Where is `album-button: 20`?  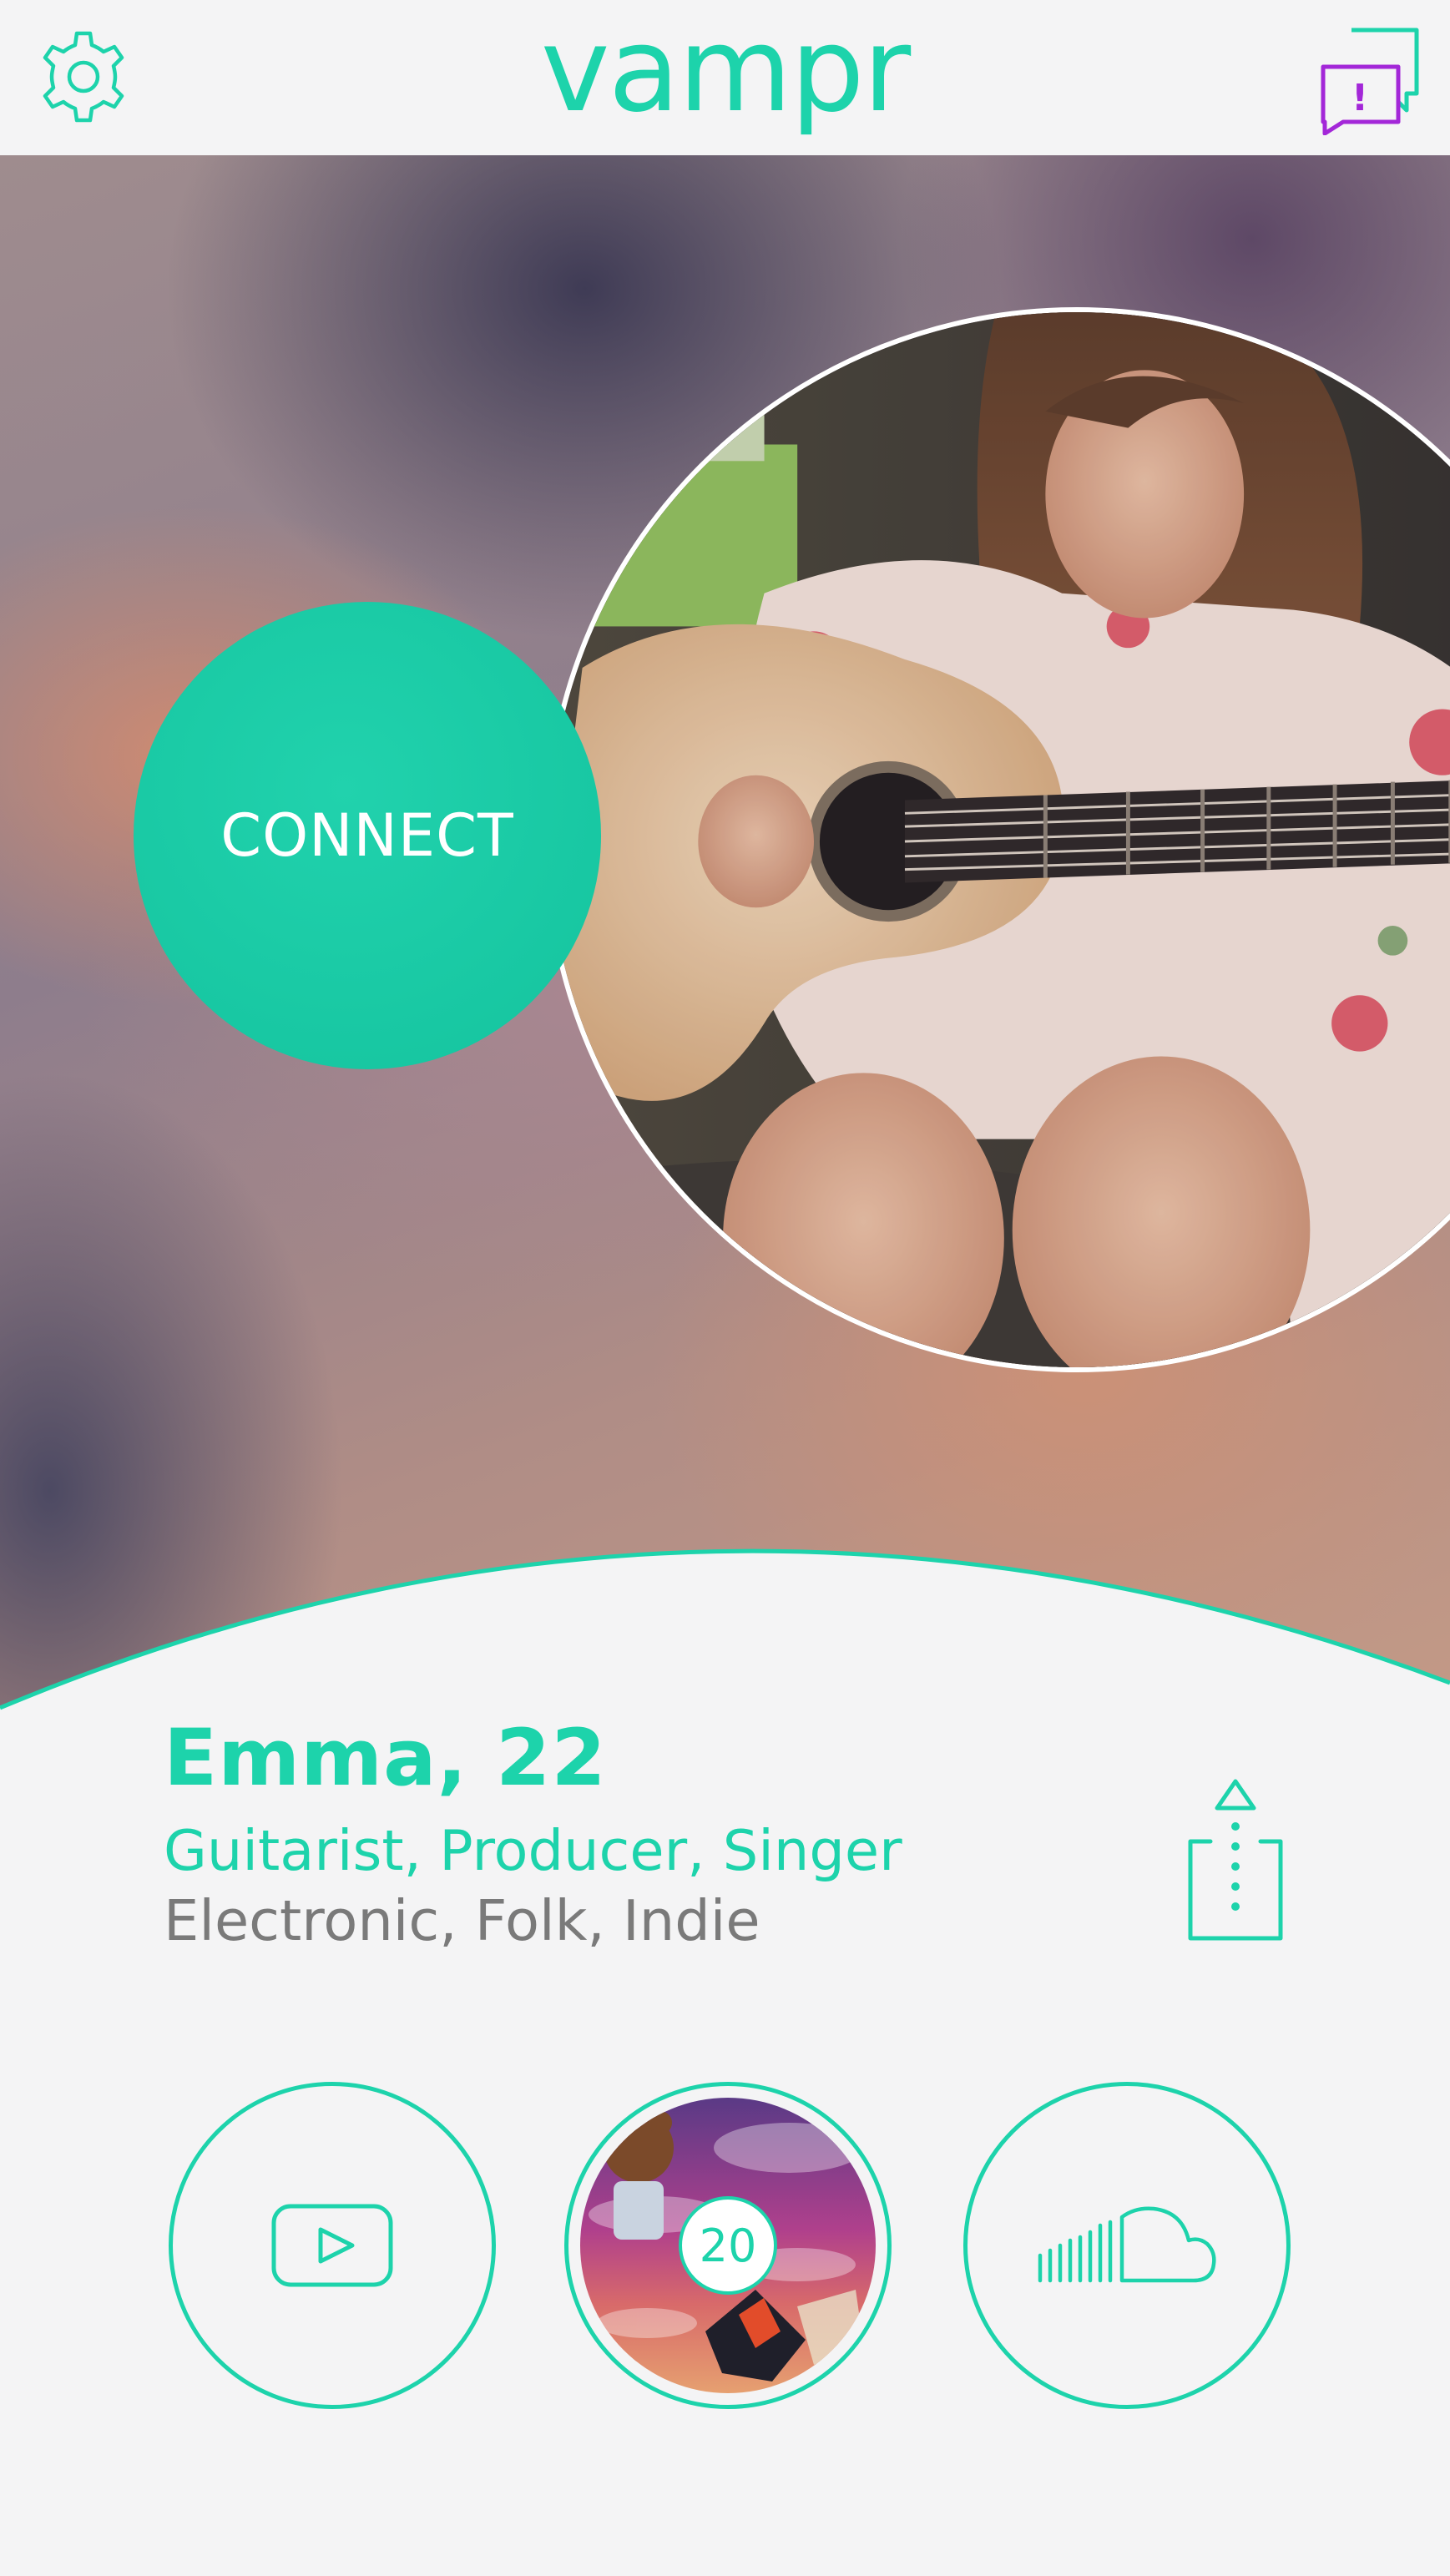
album-button: 20 is located at coordinates (728, 2245).